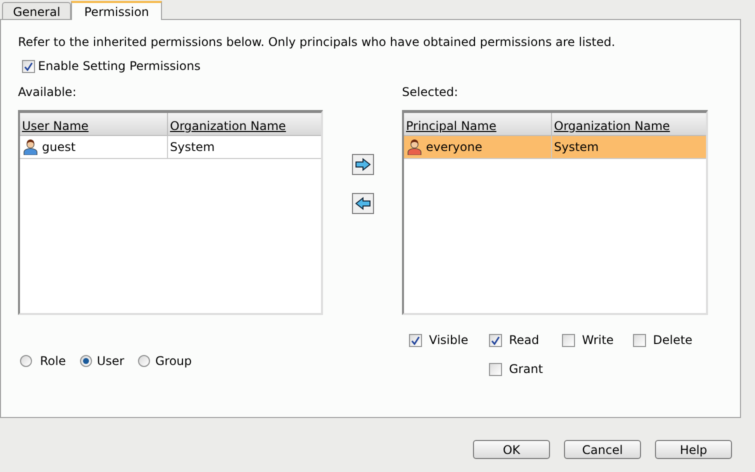 This screenshot has height=472, width=755. I want to click on remove-button, so click(363, 203).